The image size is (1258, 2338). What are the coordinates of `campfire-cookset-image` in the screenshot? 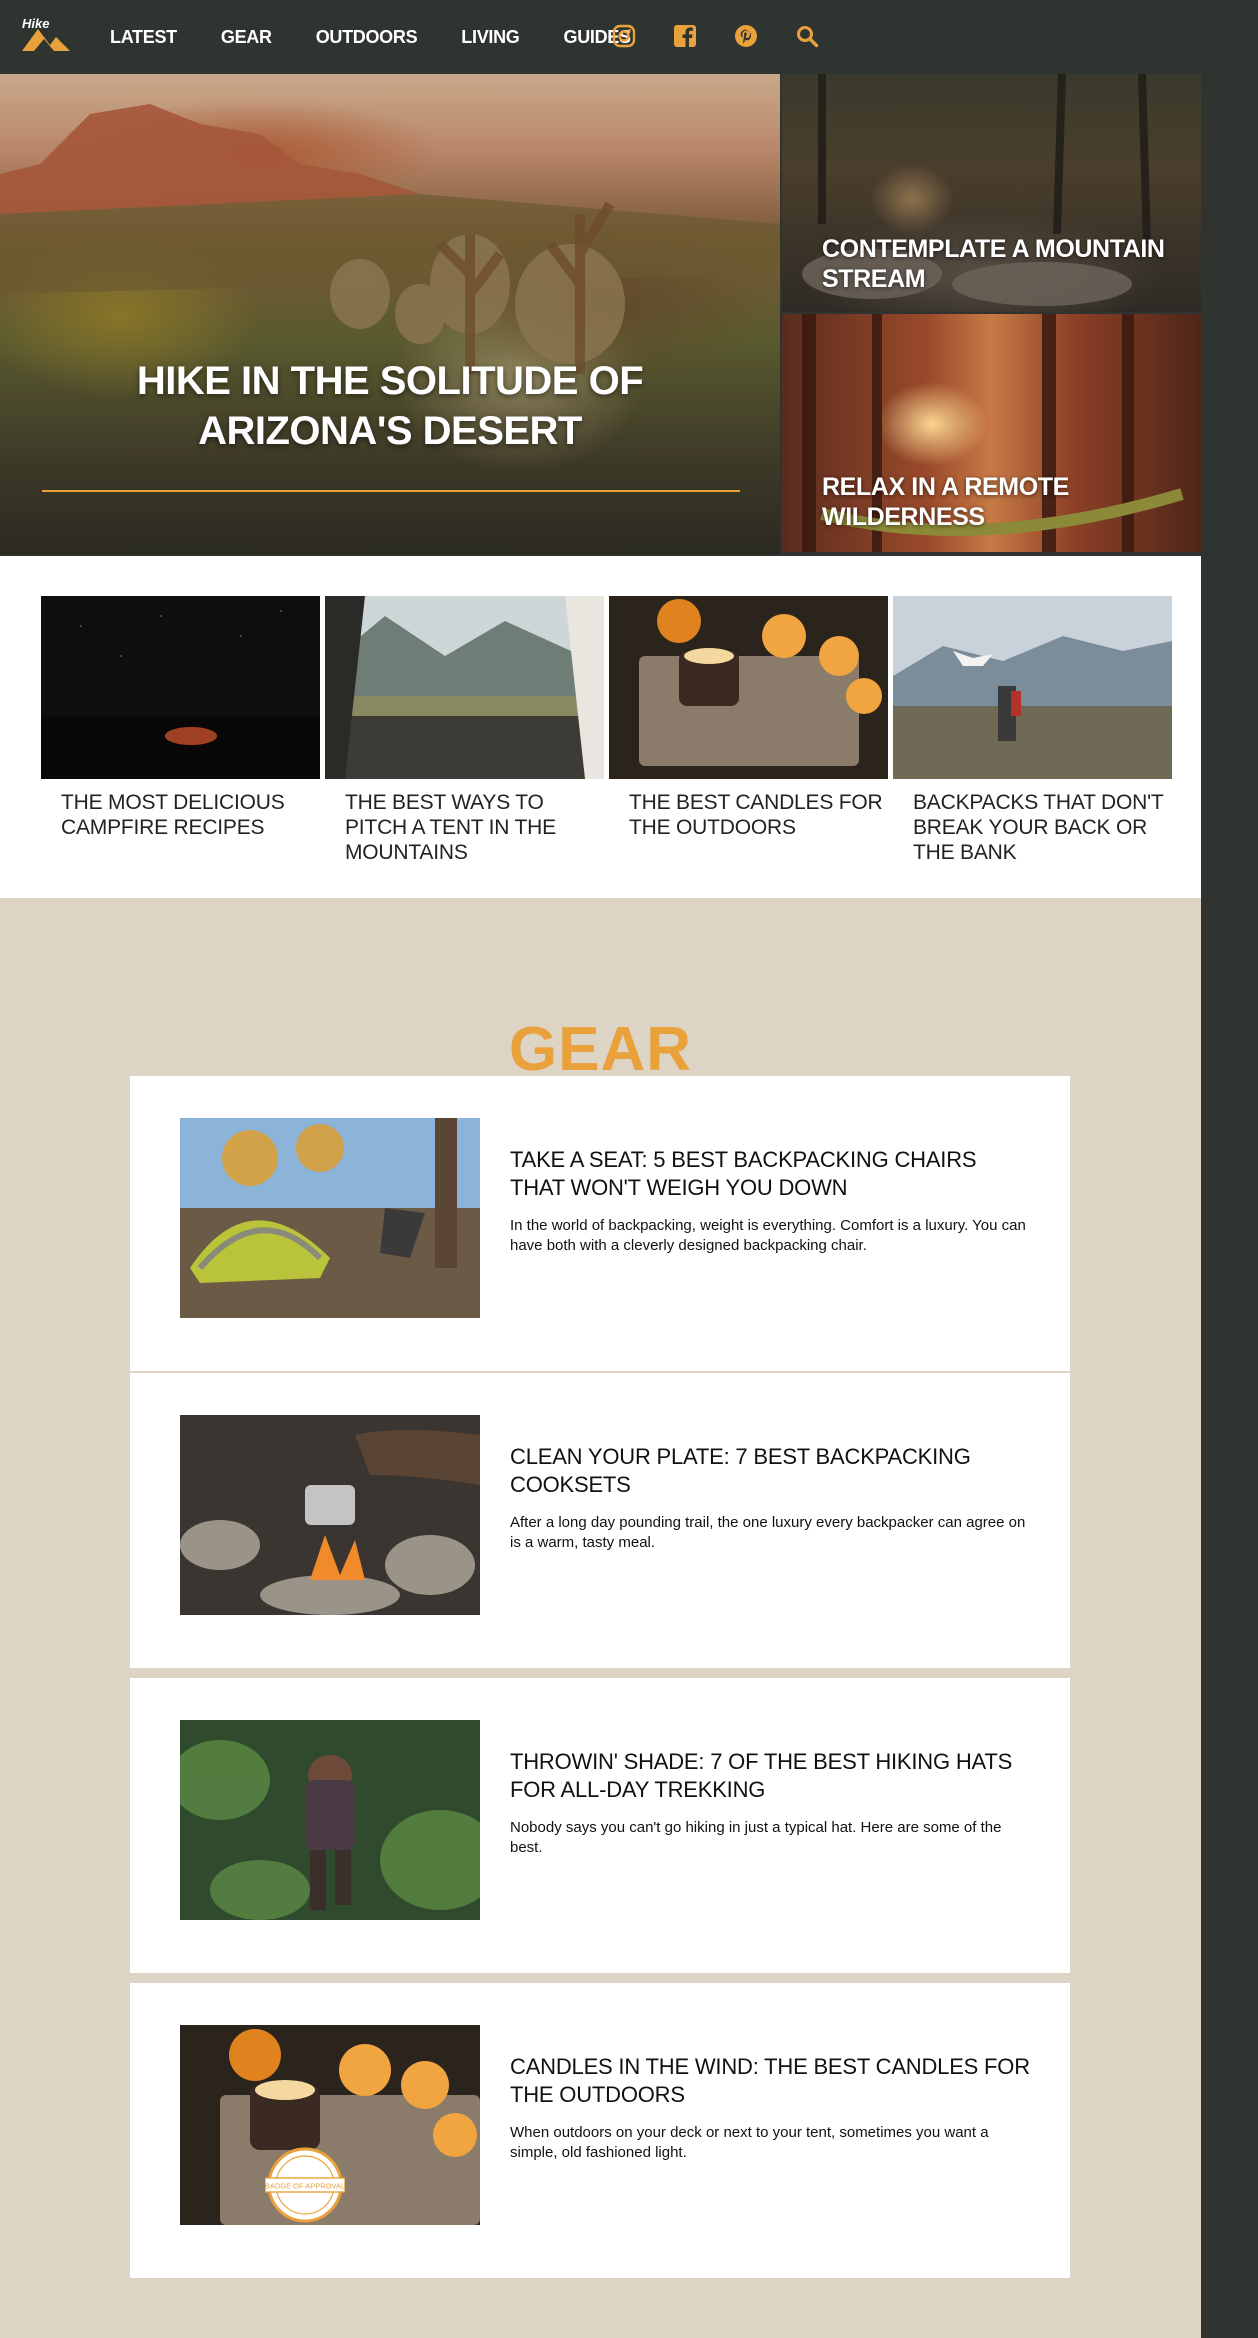 It's located at (330, 1515).